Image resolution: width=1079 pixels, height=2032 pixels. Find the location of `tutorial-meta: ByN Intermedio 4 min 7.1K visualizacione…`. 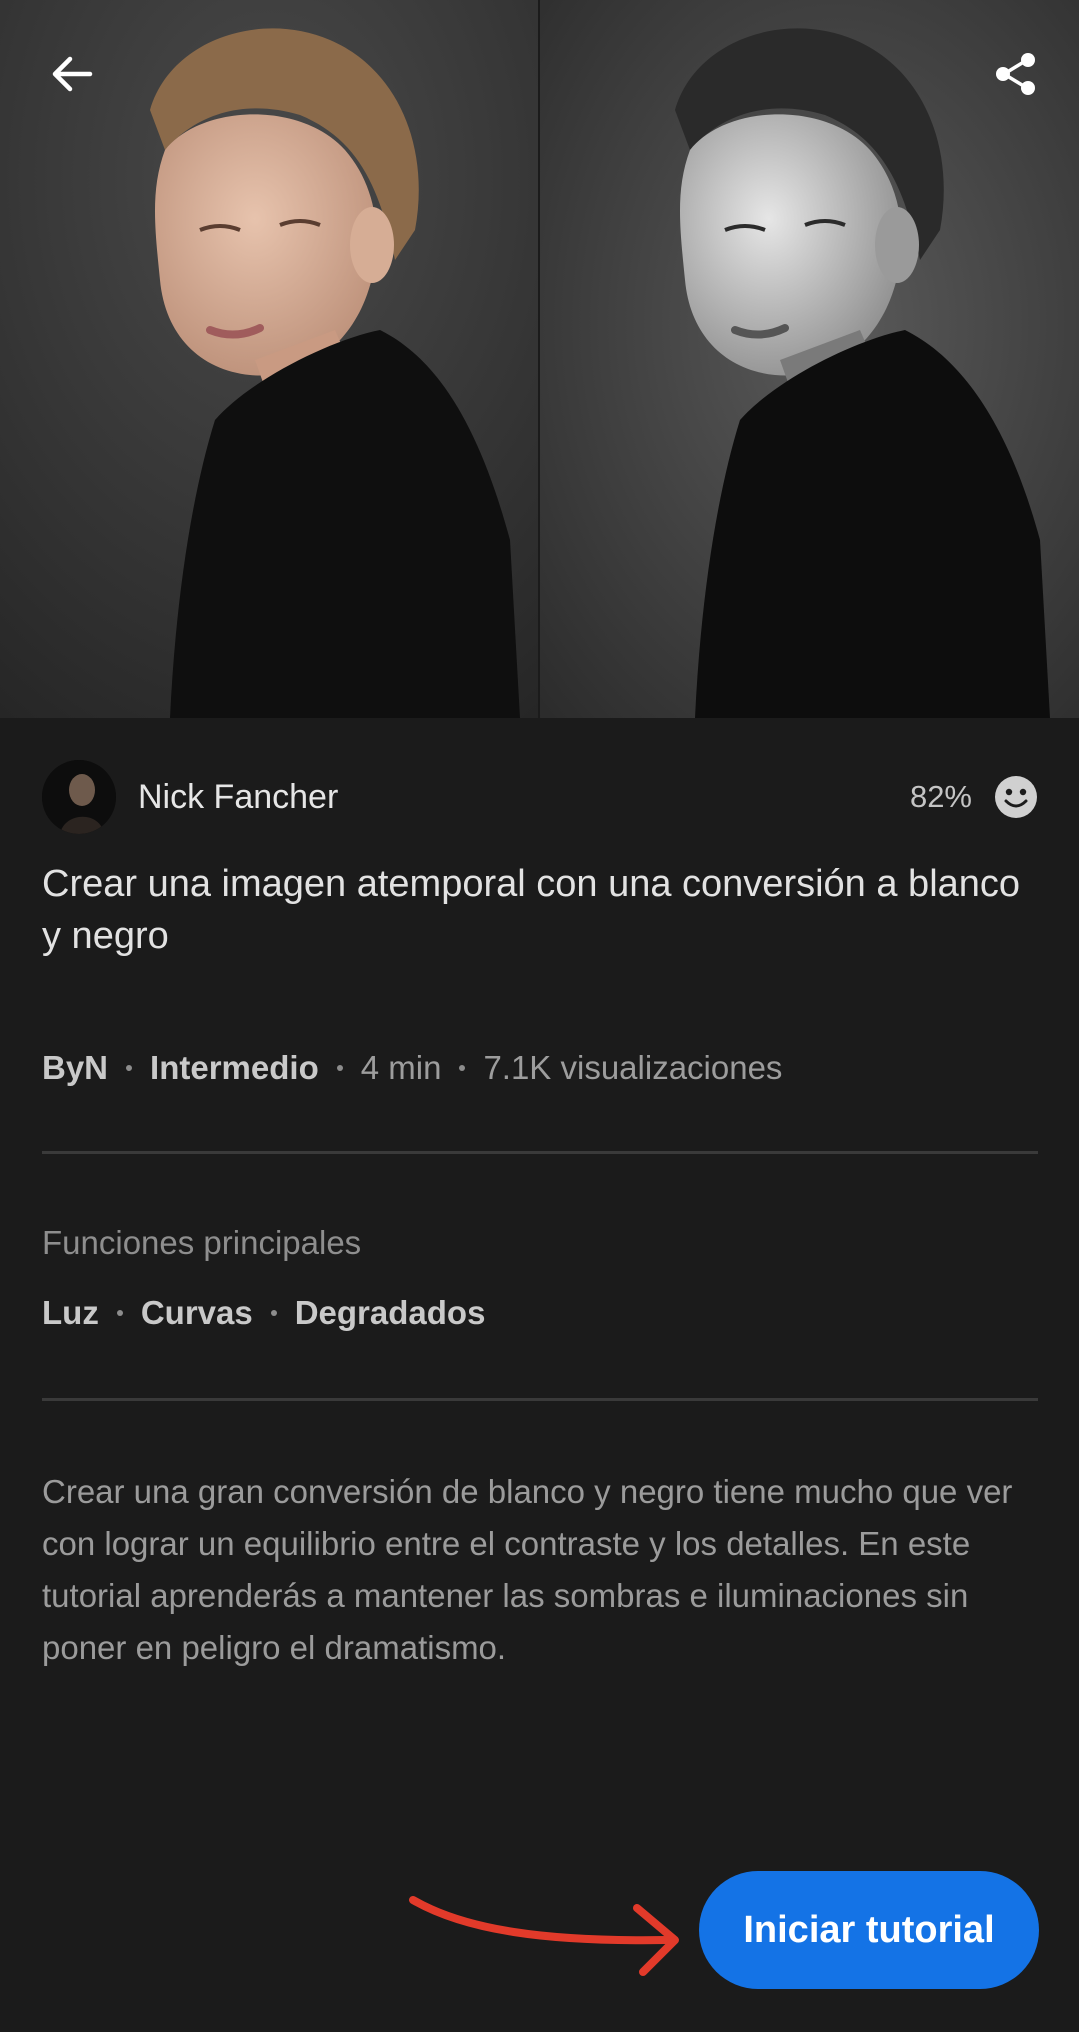

tutorial-meta: ByN Intermedio 4 min 7.1K visualizacione… is located at coordinates (540, 1068).